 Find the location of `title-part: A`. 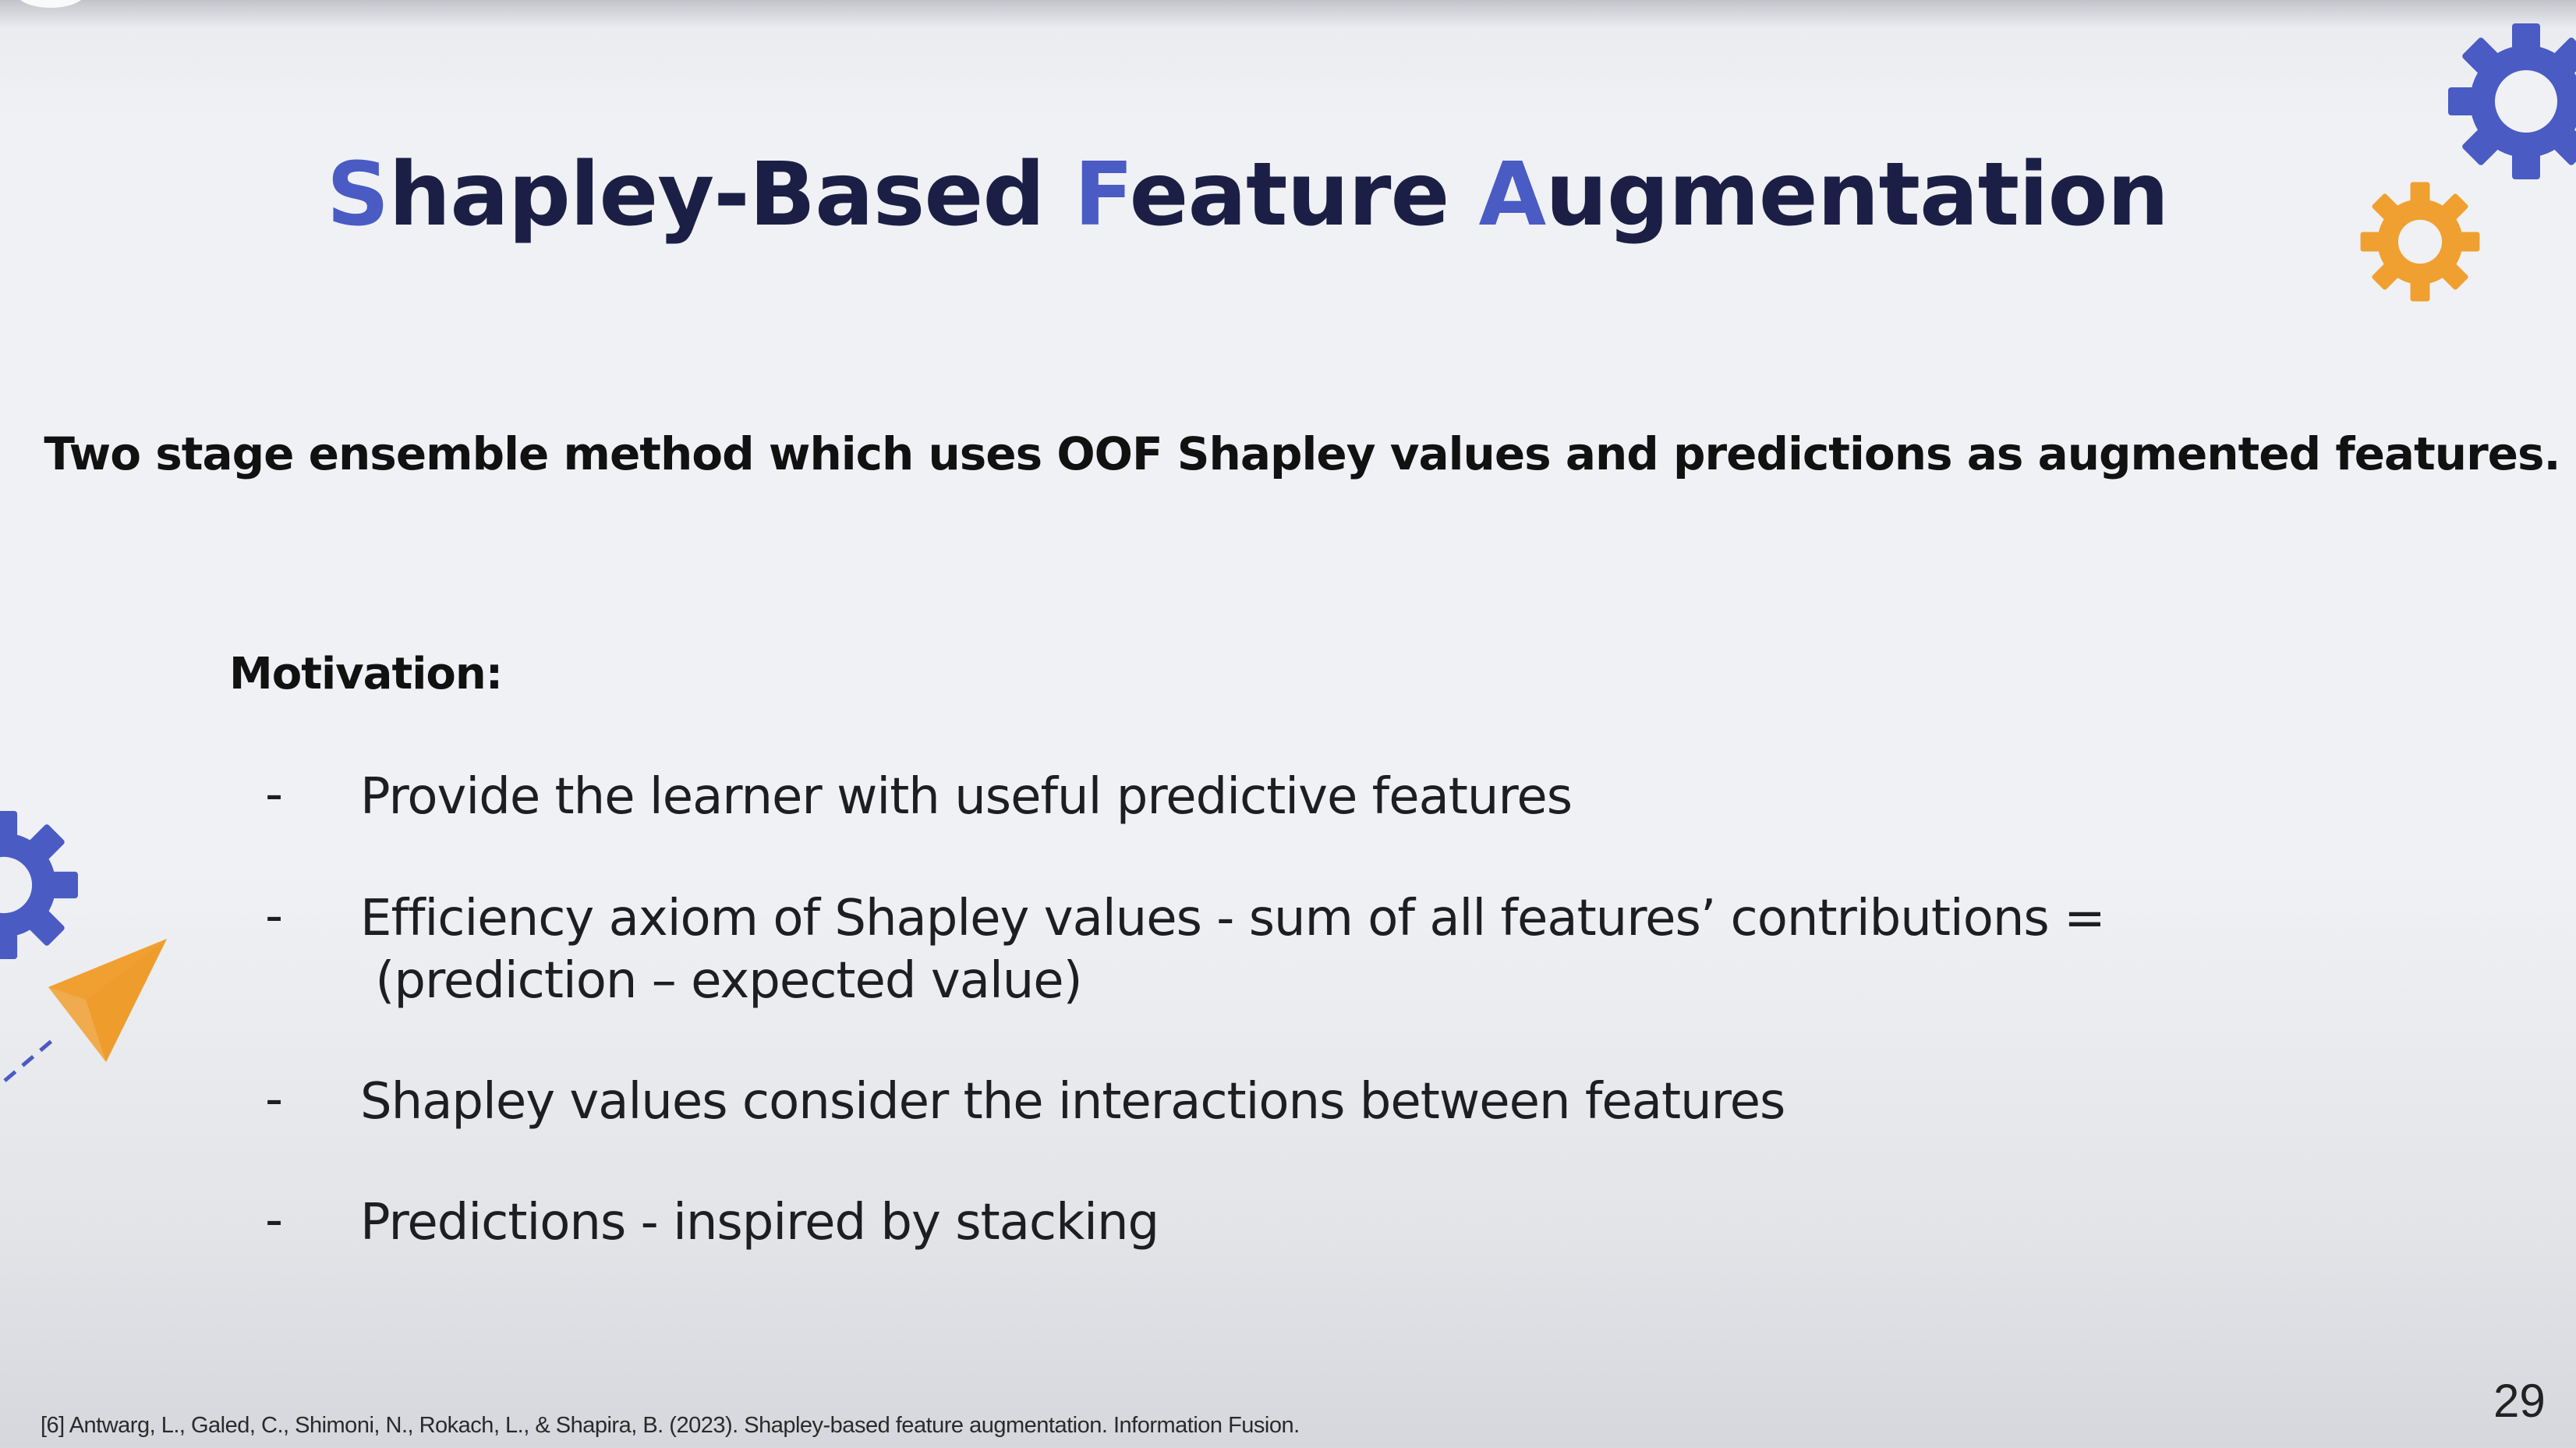

title-part: A is located at coordinates (1512, 195).